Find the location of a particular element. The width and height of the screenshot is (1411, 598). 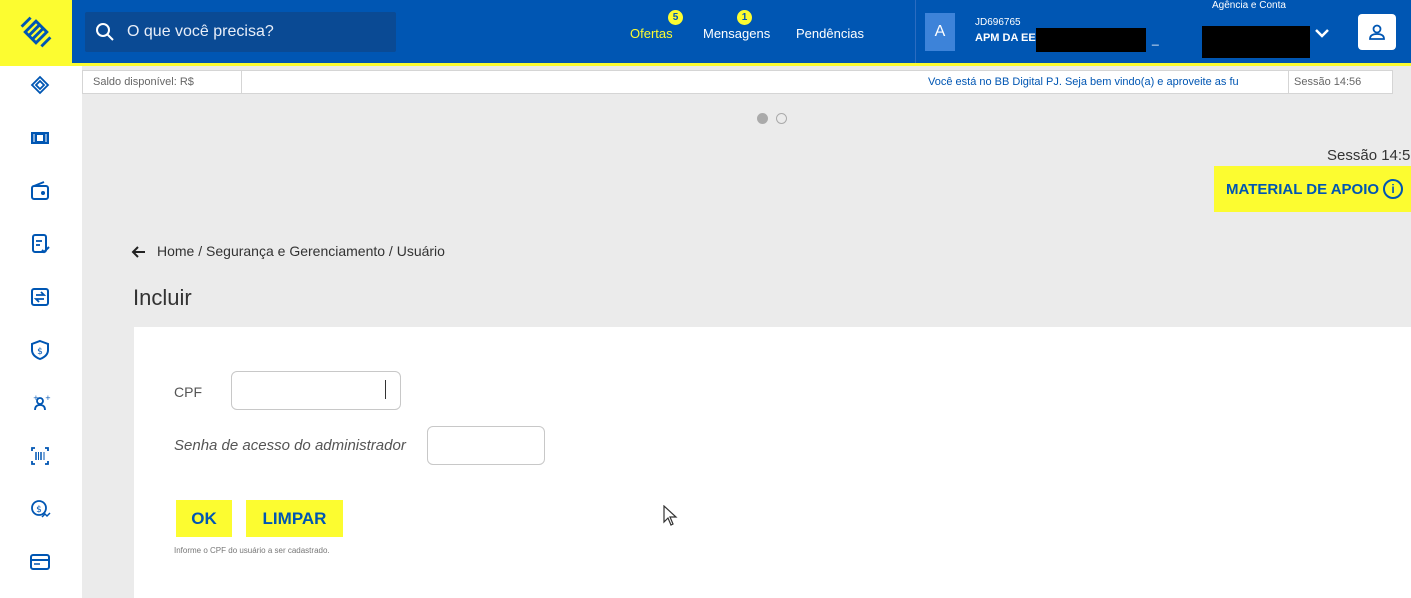

account-id: JD696765 is located at coordinates (998, 22).